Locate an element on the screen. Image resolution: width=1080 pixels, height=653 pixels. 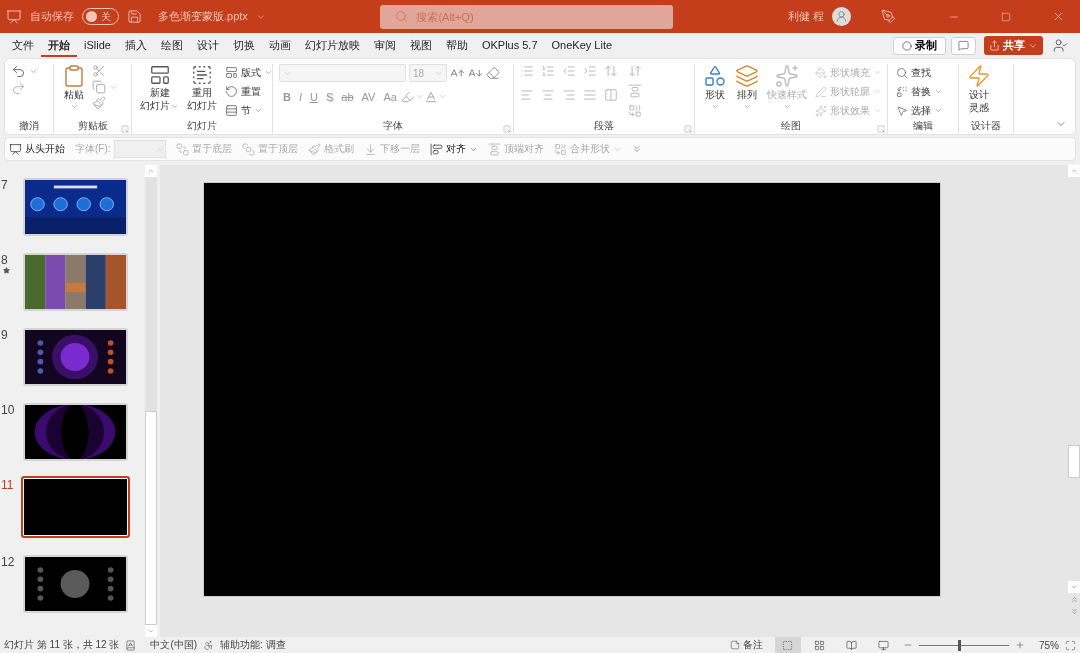
columns-icon is located at coordinates (611, 95).